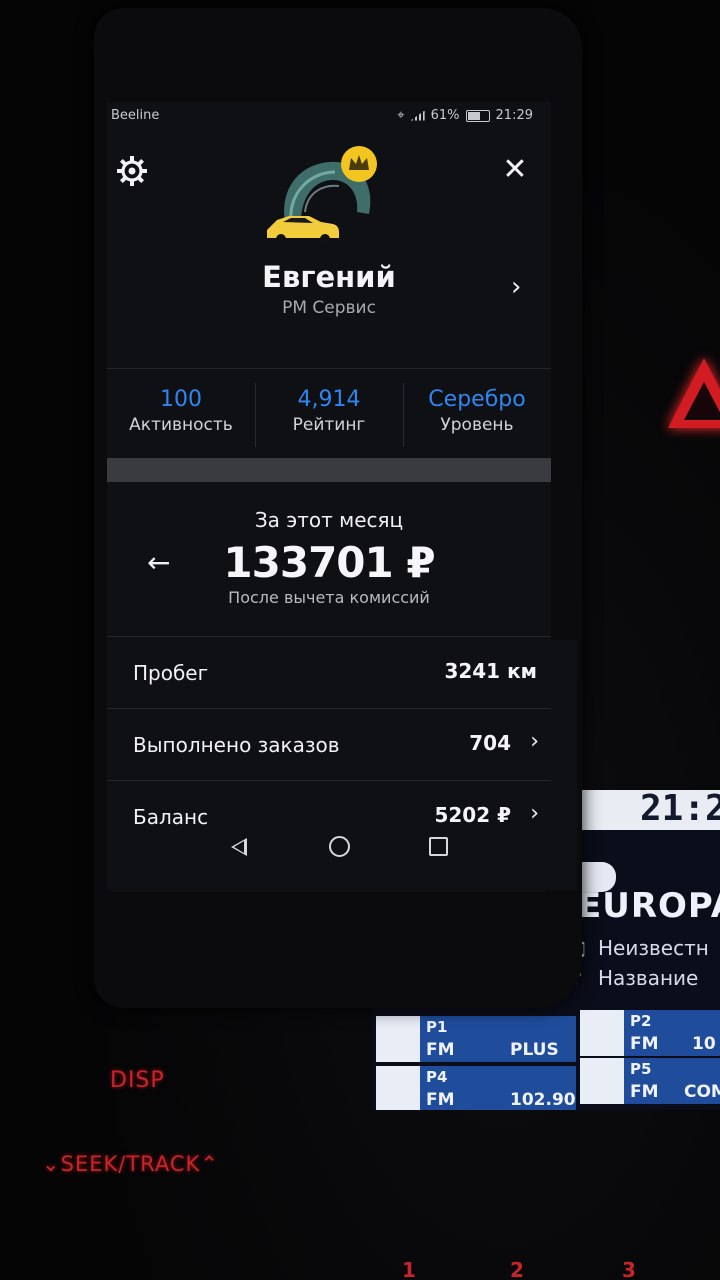  I want to click on hazard-inner-icon, so click(702, 401).